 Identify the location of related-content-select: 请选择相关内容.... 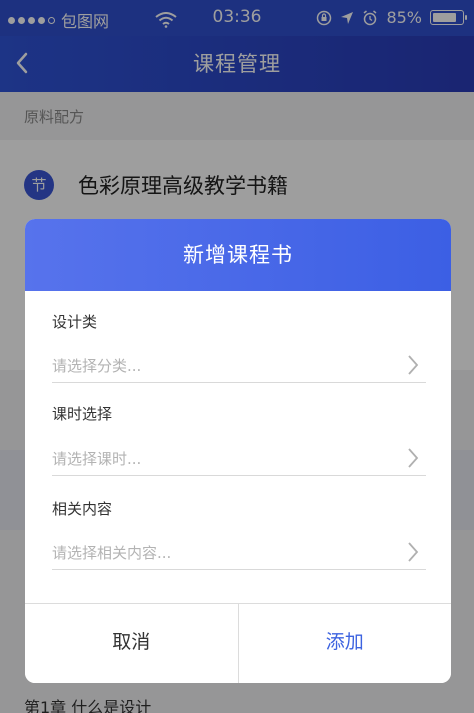
(239, 553).